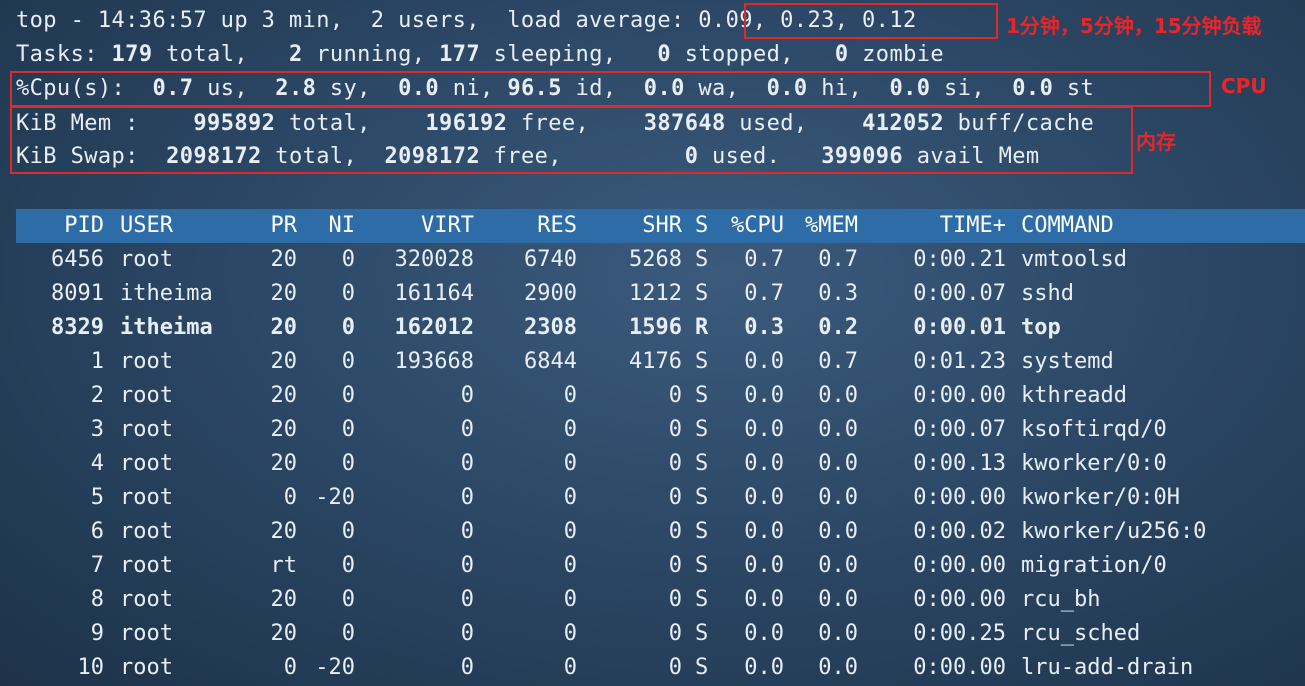 This screenshot has width=1305, height=686. Describe the element at coordinates (434, 259) in the screenshot. I see `cell-virt: 320028` at that location.